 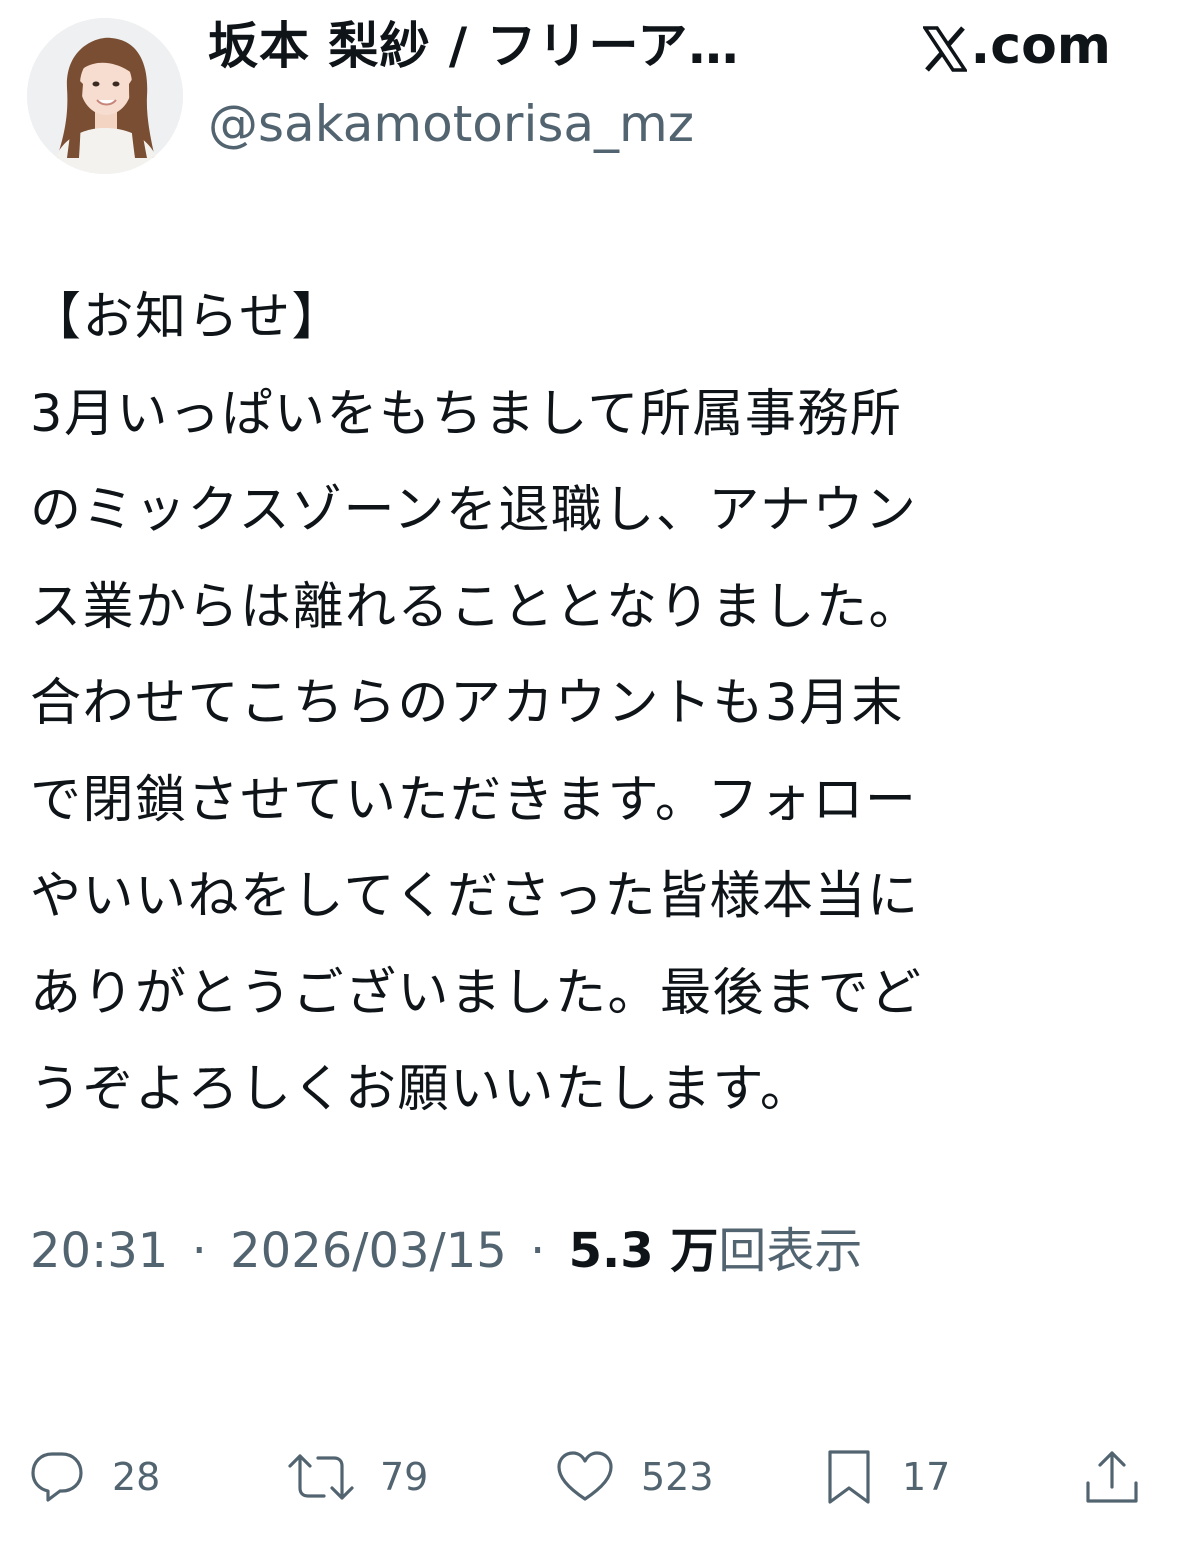 What do you see at coordinates (677, 1477) in the screenshot?
I see `like-count: 523` at bounding box center [677, 1477].